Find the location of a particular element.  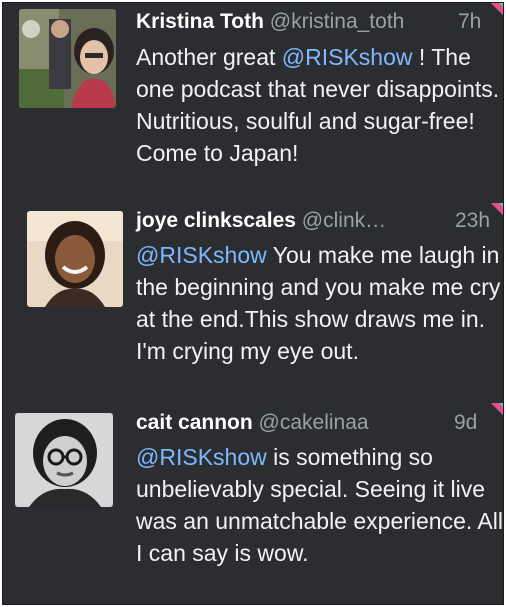

user-handle: @cakelinaa is located at coordinates (314, 422).